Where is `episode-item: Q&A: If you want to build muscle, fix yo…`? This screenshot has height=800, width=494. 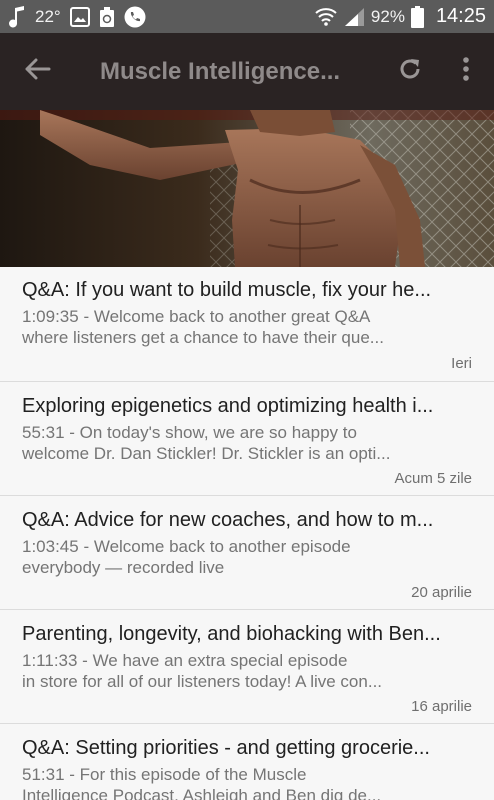 episode-item: Q&A: If you want to build muscle, fix yo… is located at coordinates (247, 324).